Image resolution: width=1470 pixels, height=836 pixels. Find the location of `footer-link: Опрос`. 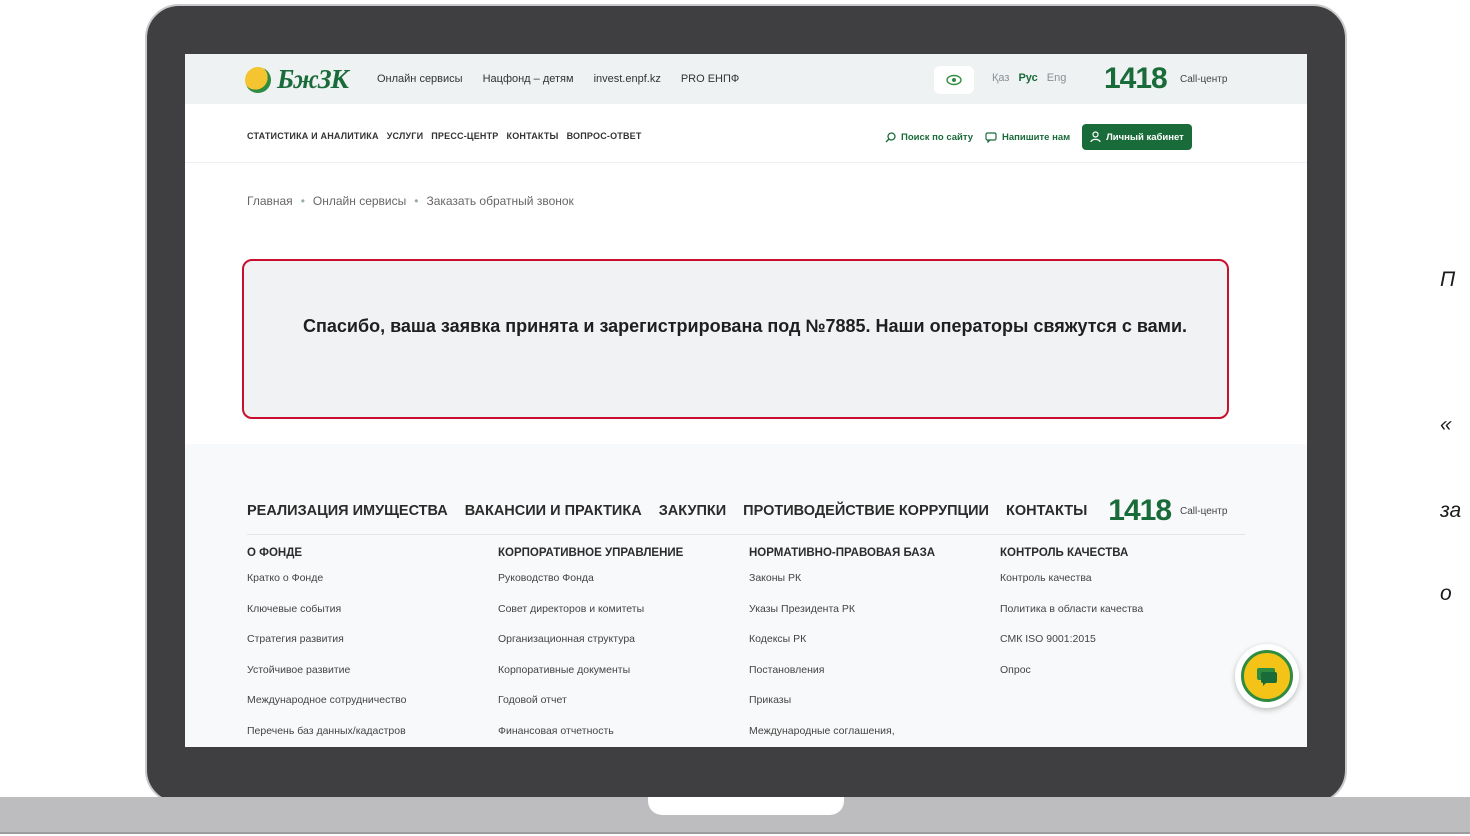

footer-link: Опрос is located at coordinates (1120, 679).